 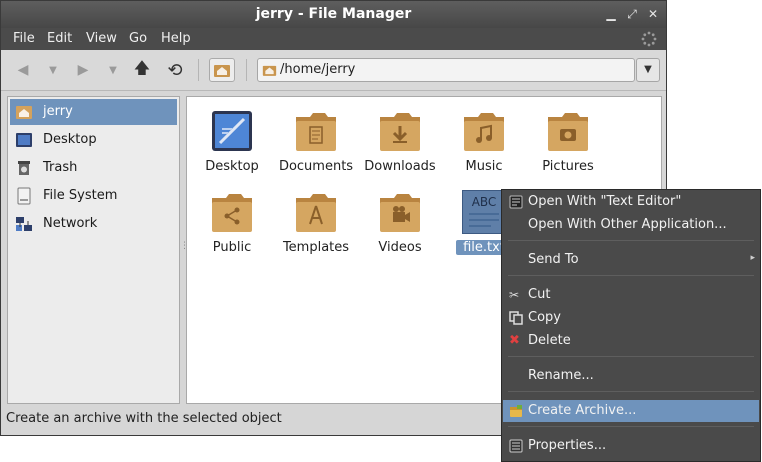 I want to click on file-item-label: Videos, so click(x=400, y=247).